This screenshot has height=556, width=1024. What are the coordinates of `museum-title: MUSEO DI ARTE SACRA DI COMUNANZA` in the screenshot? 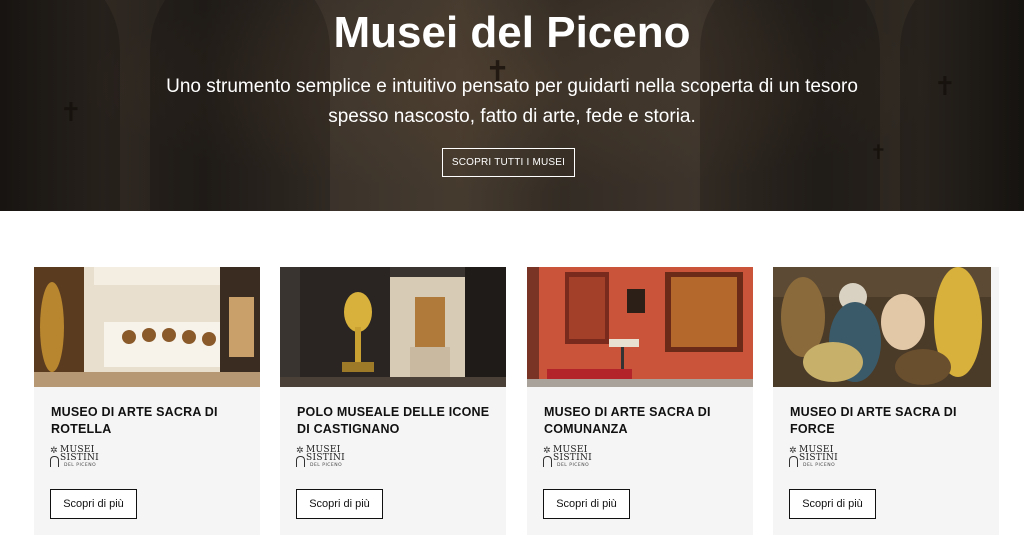 It's located at (644, 421).